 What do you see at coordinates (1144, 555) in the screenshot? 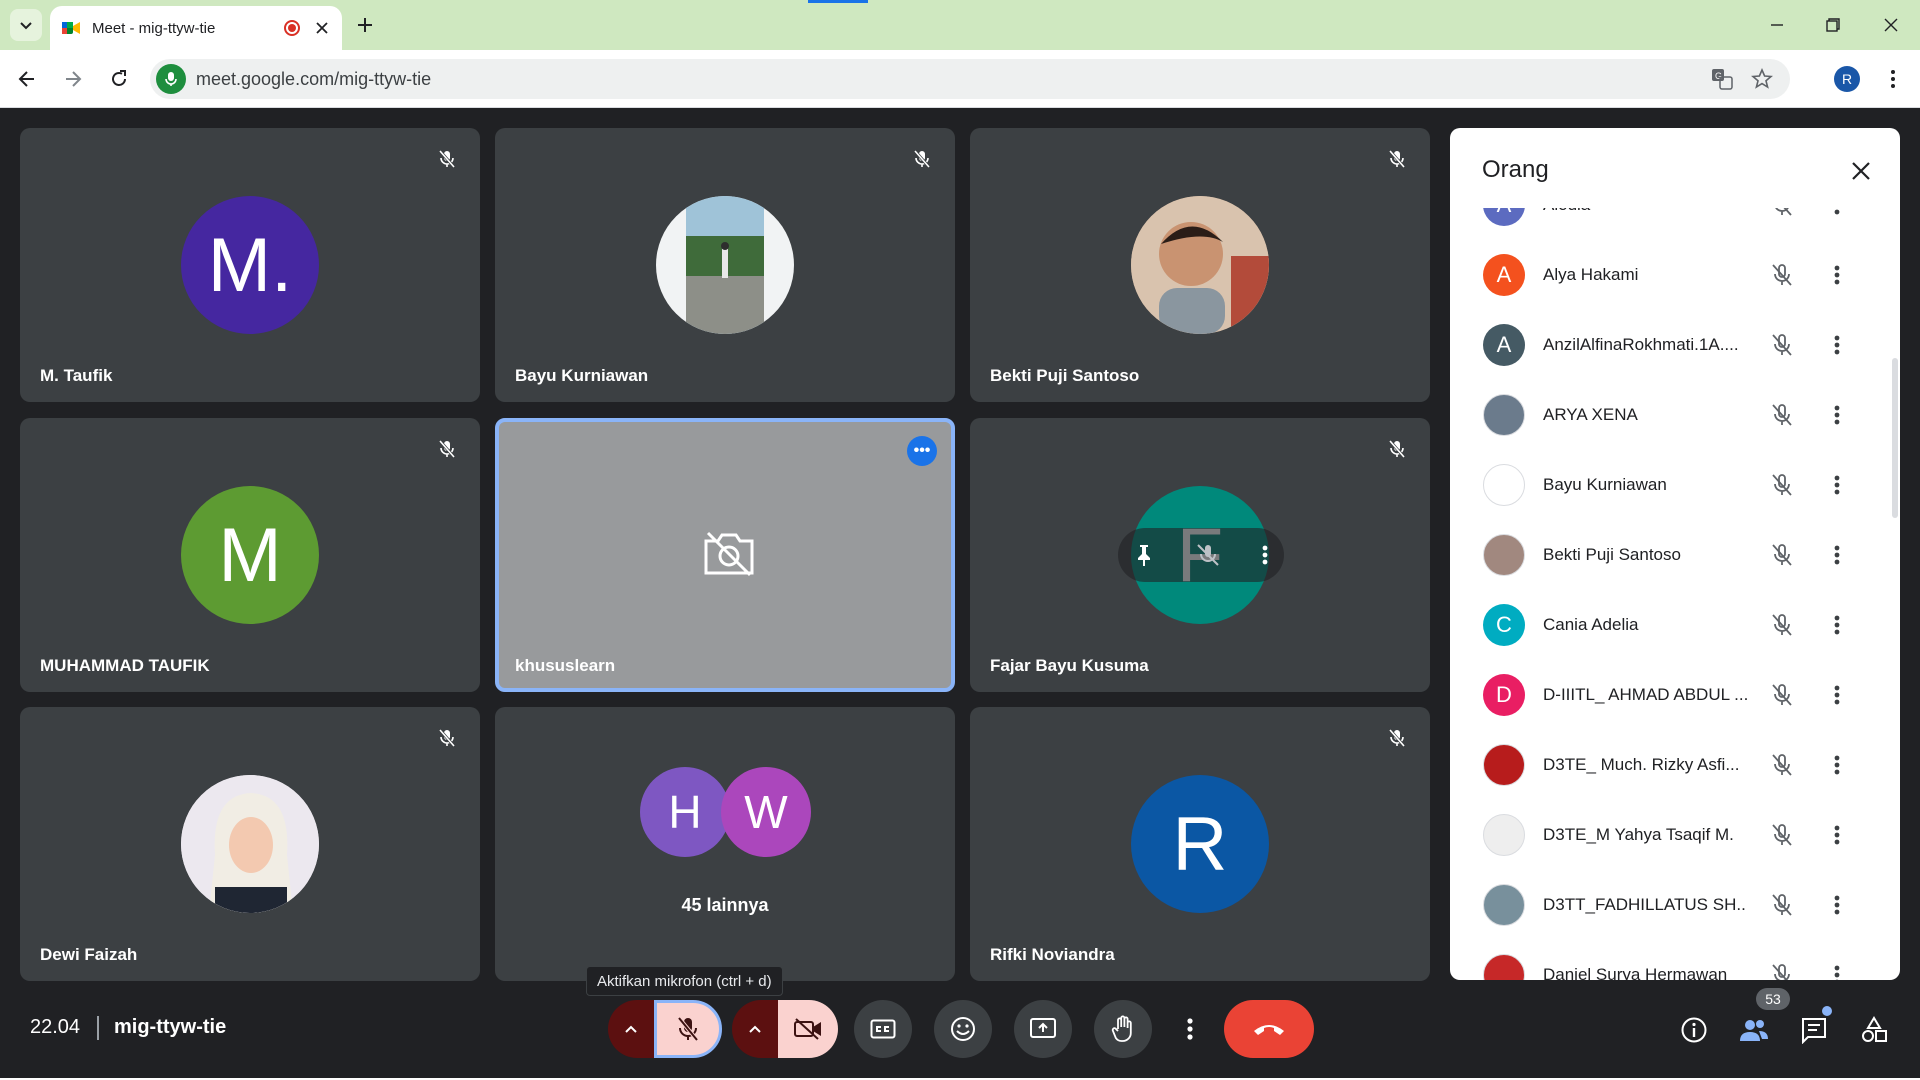
I see `pin-icon` at bounding box center [1144, 555].